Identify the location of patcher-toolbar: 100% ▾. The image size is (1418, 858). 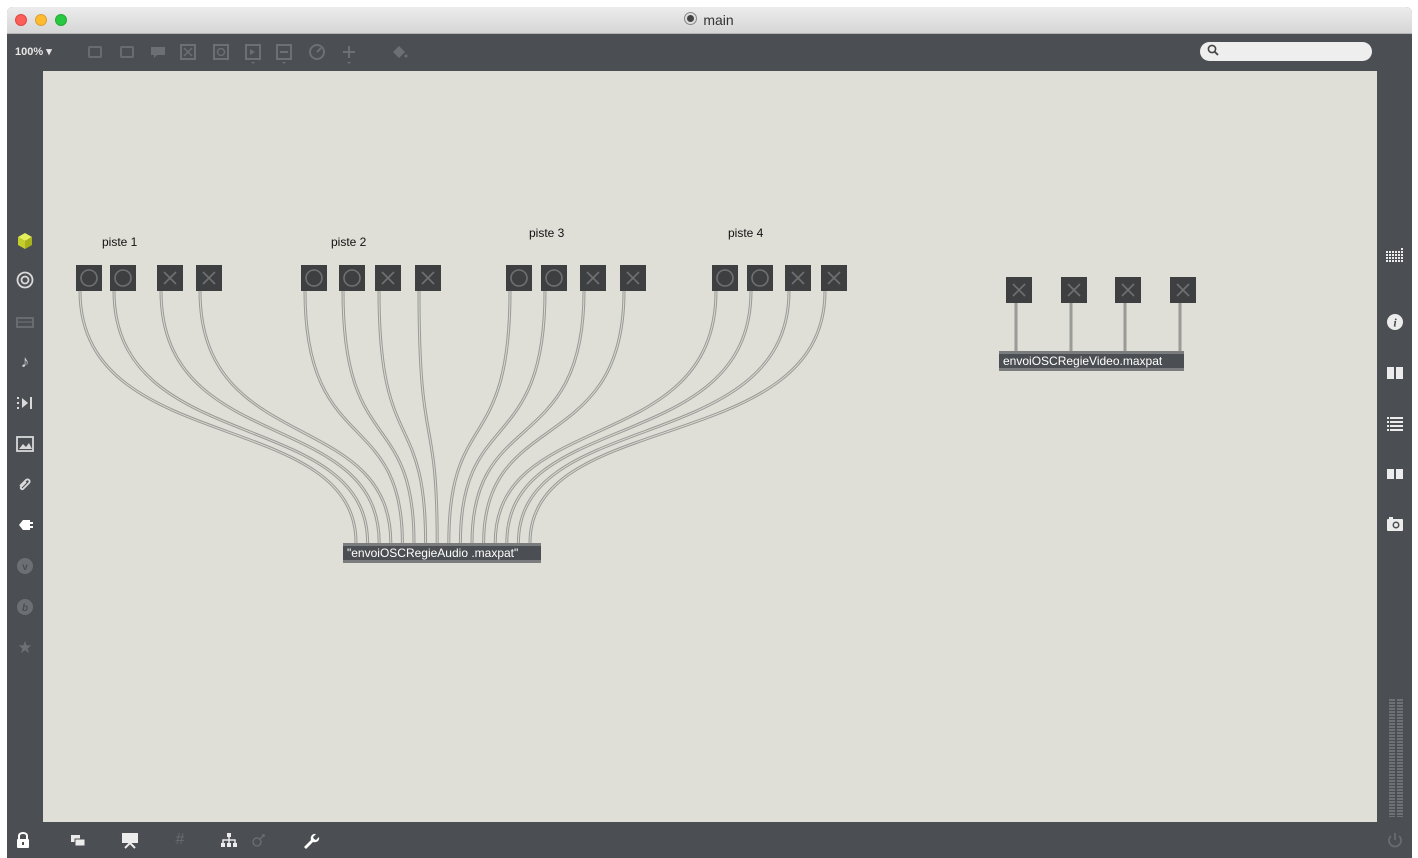
(709, 52).